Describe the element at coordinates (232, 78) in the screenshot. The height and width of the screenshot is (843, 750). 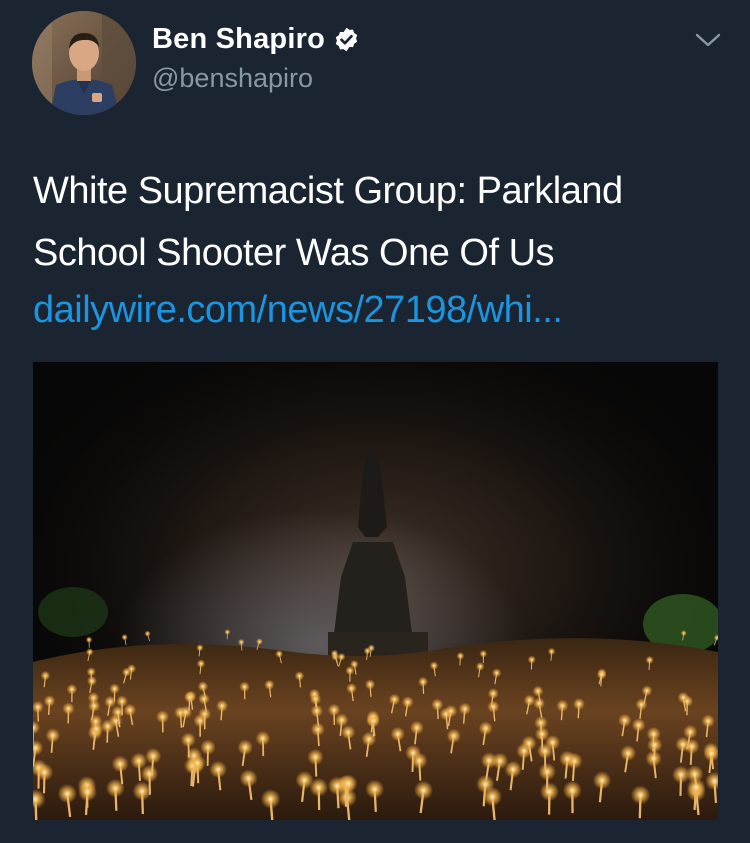
I see `author-handle: @benshapiro` at that location.